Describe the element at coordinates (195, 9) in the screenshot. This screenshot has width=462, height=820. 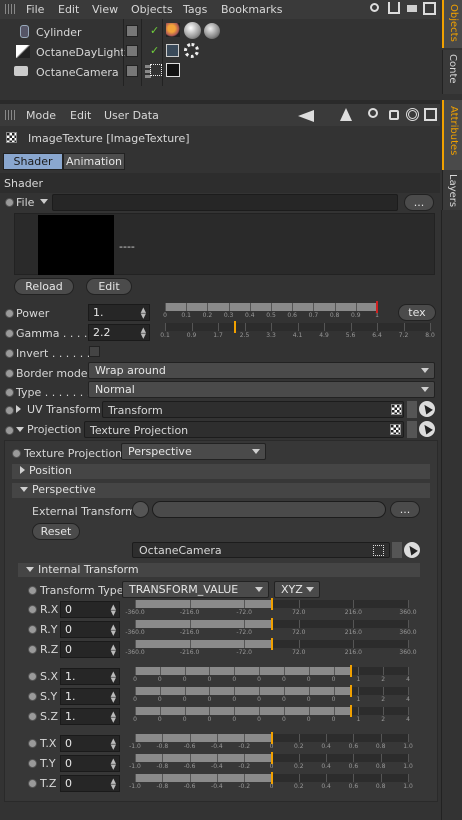
I see `menu-tags: Tags` at that location.